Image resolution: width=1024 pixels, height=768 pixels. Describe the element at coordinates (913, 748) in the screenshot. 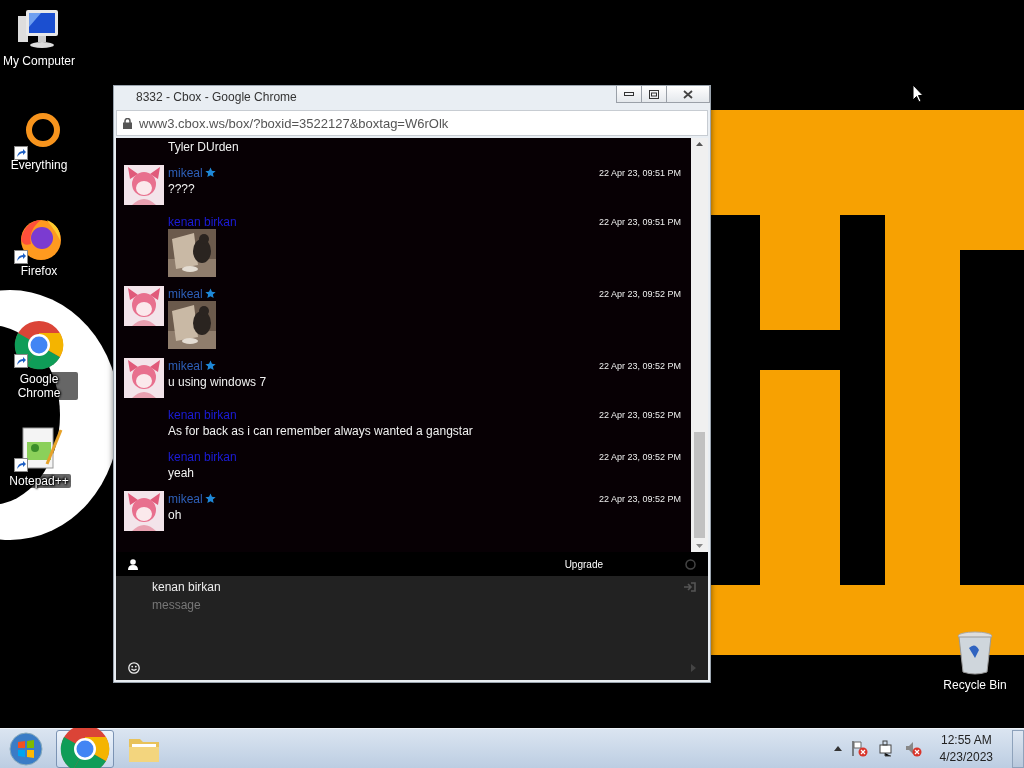

I see `speaker-muted-icon` at that location.